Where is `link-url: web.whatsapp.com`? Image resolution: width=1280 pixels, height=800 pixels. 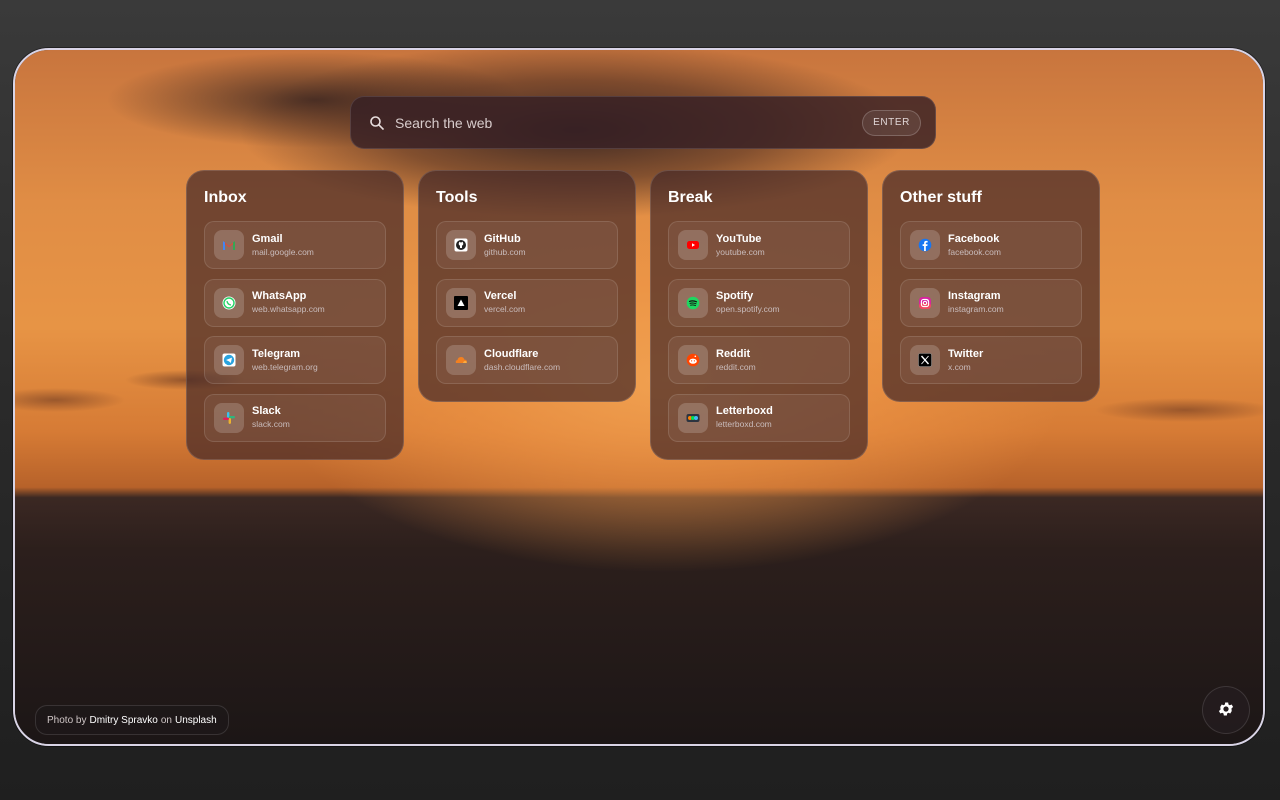
link-url: web.whatsapp.com is located at coordinates (288, 309).